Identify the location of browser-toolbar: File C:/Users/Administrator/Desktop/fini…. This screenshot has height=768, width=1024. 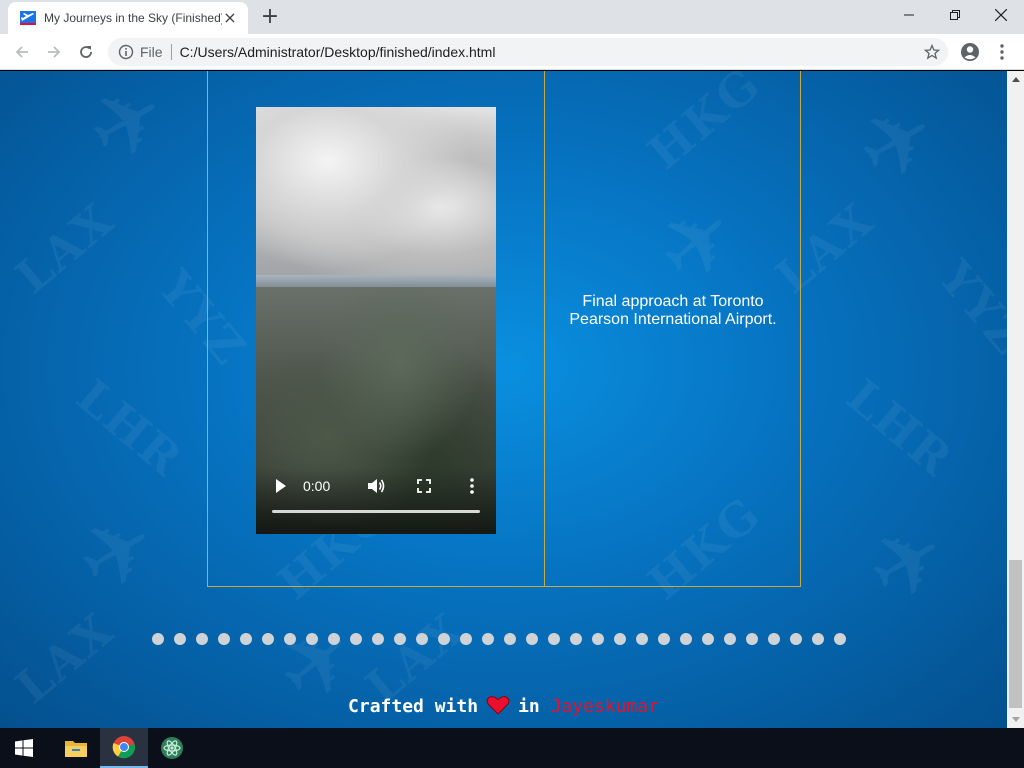
(512, 52).